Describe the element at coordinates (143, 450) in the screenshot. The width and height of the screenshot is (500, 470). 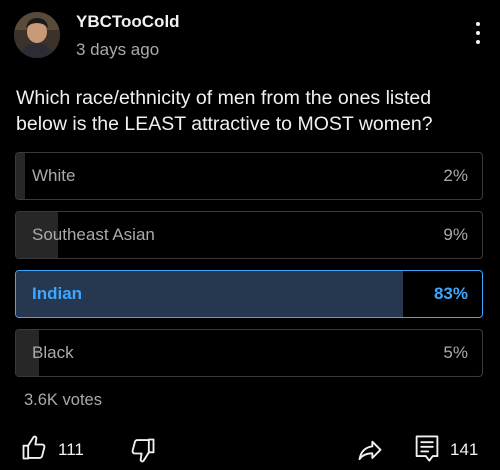
I see `thumbs-down-icon` at that location.